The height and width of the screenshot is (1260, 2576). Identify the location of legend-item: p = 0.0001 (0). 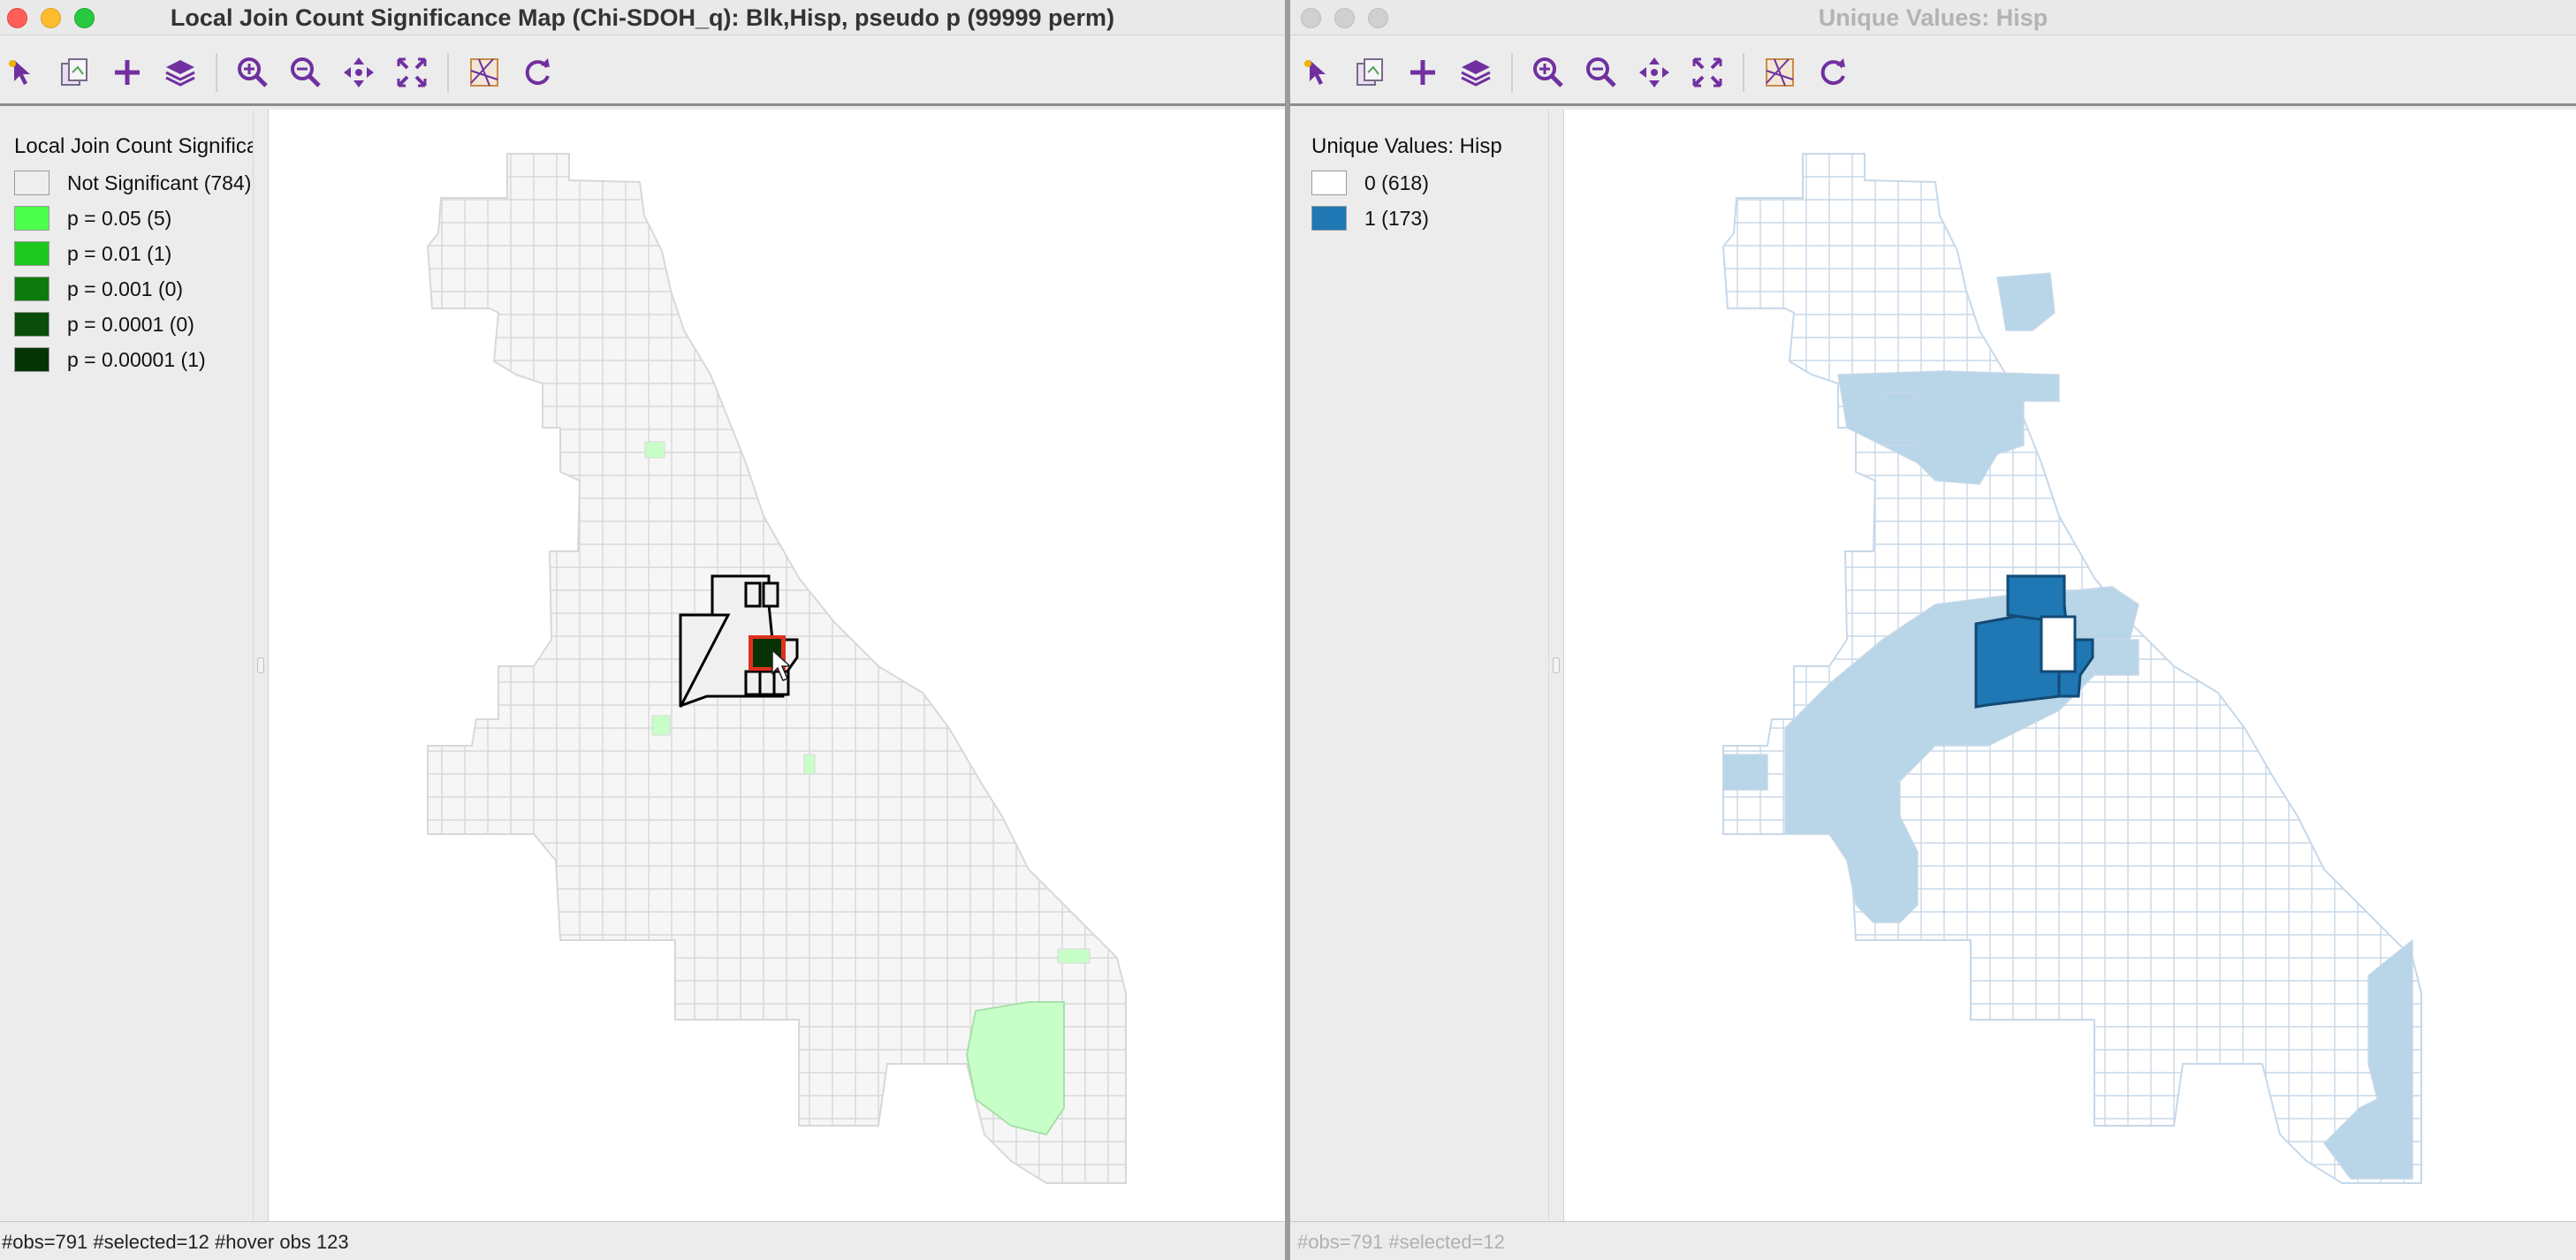
(104, 324).